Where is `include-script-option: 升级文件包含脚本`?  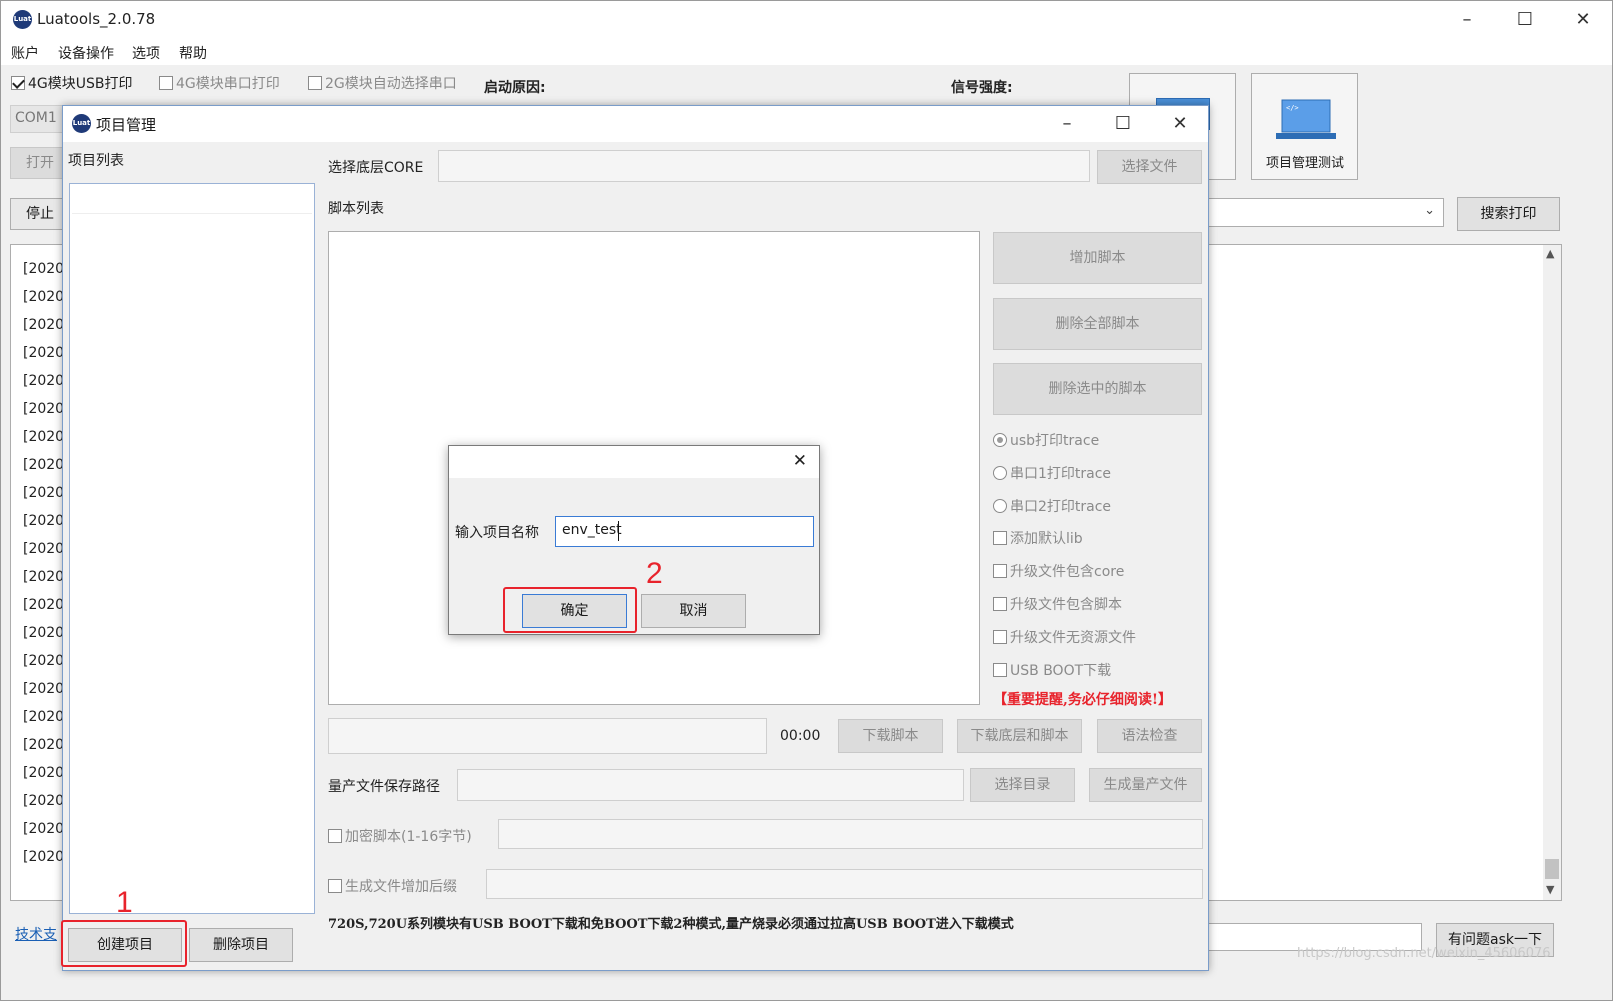
include-script-option: 升级文件包含脚本 is located at coordinates (1057, 604).